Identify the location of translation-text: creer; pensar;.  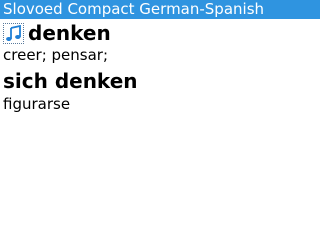
(56, 55).